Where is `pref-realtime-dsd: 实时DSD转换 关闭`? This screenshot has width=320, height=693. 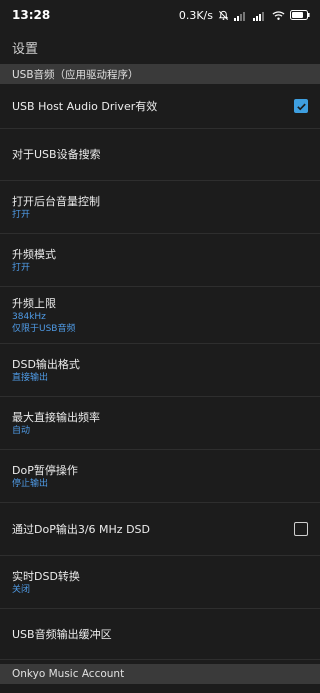
pref-realtime-dsd: 实时DSD转换 关闭 is located at coordinates (160, 582).